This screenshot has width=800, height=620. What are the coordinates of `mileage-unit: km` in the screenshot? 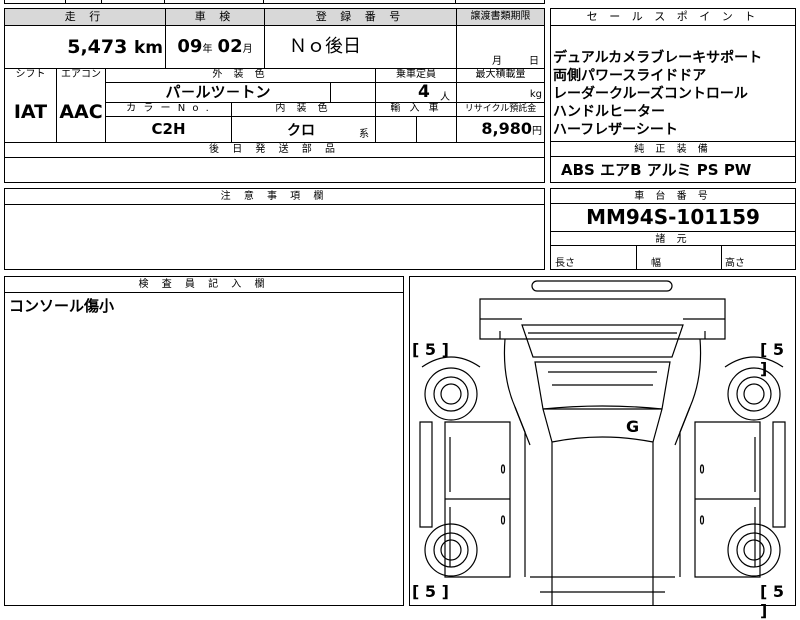 It's located at (148, 48).